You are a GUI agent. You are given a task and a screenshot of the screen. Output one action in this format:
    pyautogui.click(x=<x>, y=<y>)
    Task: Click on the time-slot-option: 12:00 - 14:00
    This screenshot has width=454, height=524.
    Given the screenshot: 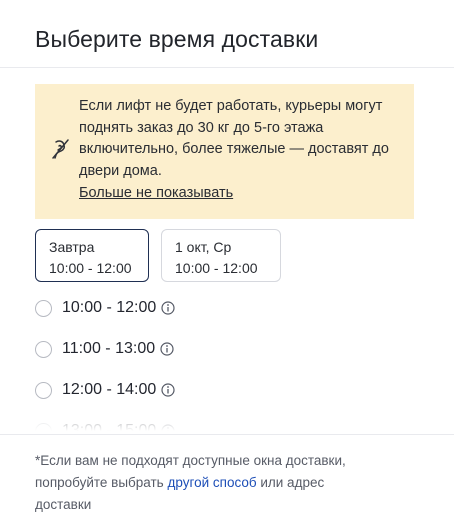 What is the action you would take?
    pyautogui.click(x=105, y=390)
    